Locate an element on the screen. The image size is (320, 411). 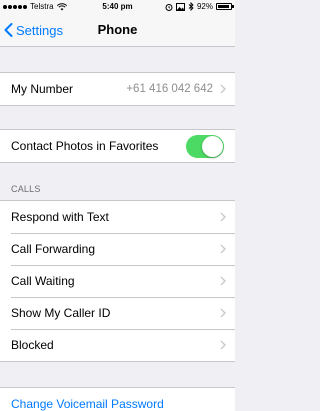
contact-photos-label: Contact Photos in Favorites is located at coordinates (85, 146).